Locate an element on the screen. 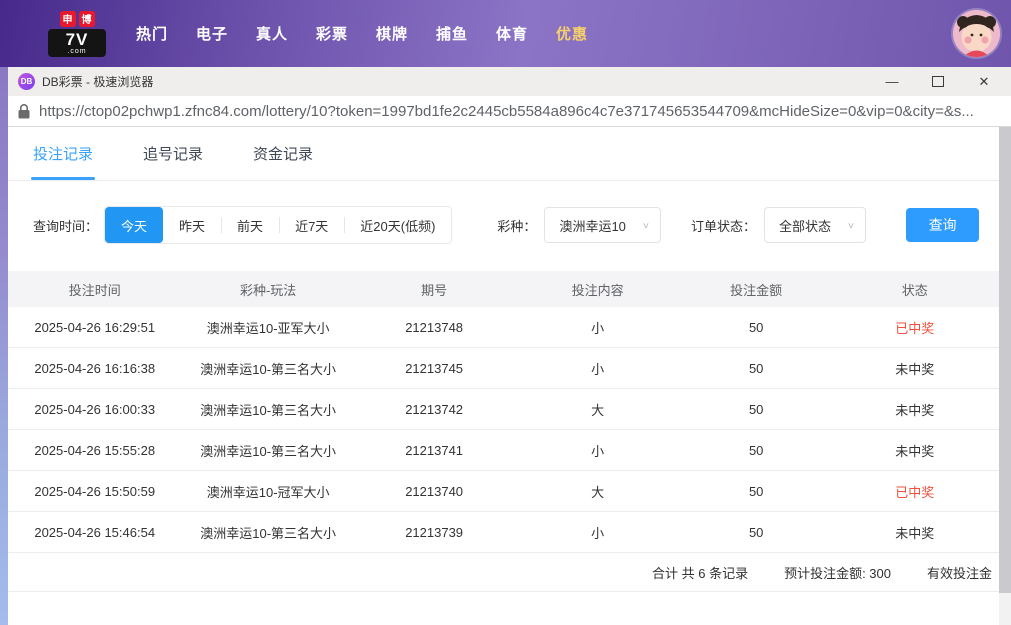 The height and width of the screenshot is (625, 1011). logo-badge-right: 博 is located at coordinates (86, 18).